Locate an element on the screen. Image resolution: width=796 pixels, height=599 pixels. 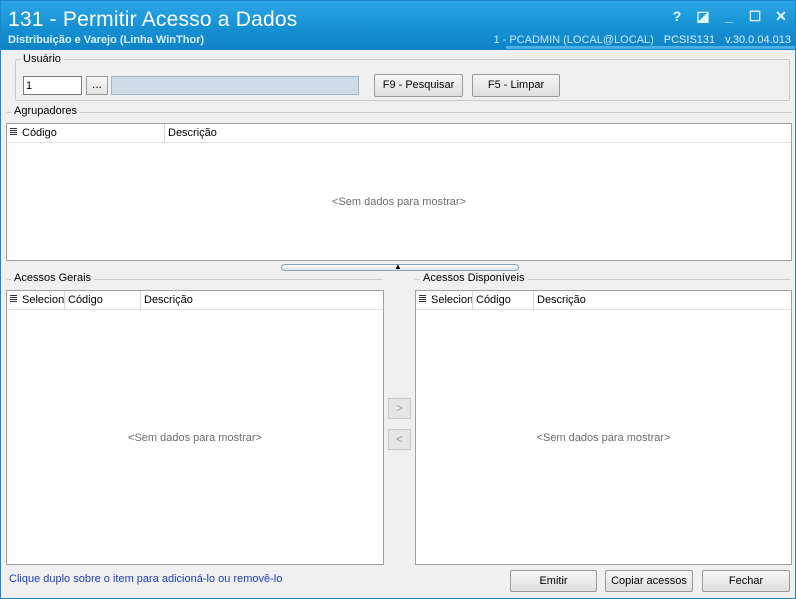
window-subtitle: Distribuição e Varejo (Linha WinThor) is located at coordinates (106, 40).